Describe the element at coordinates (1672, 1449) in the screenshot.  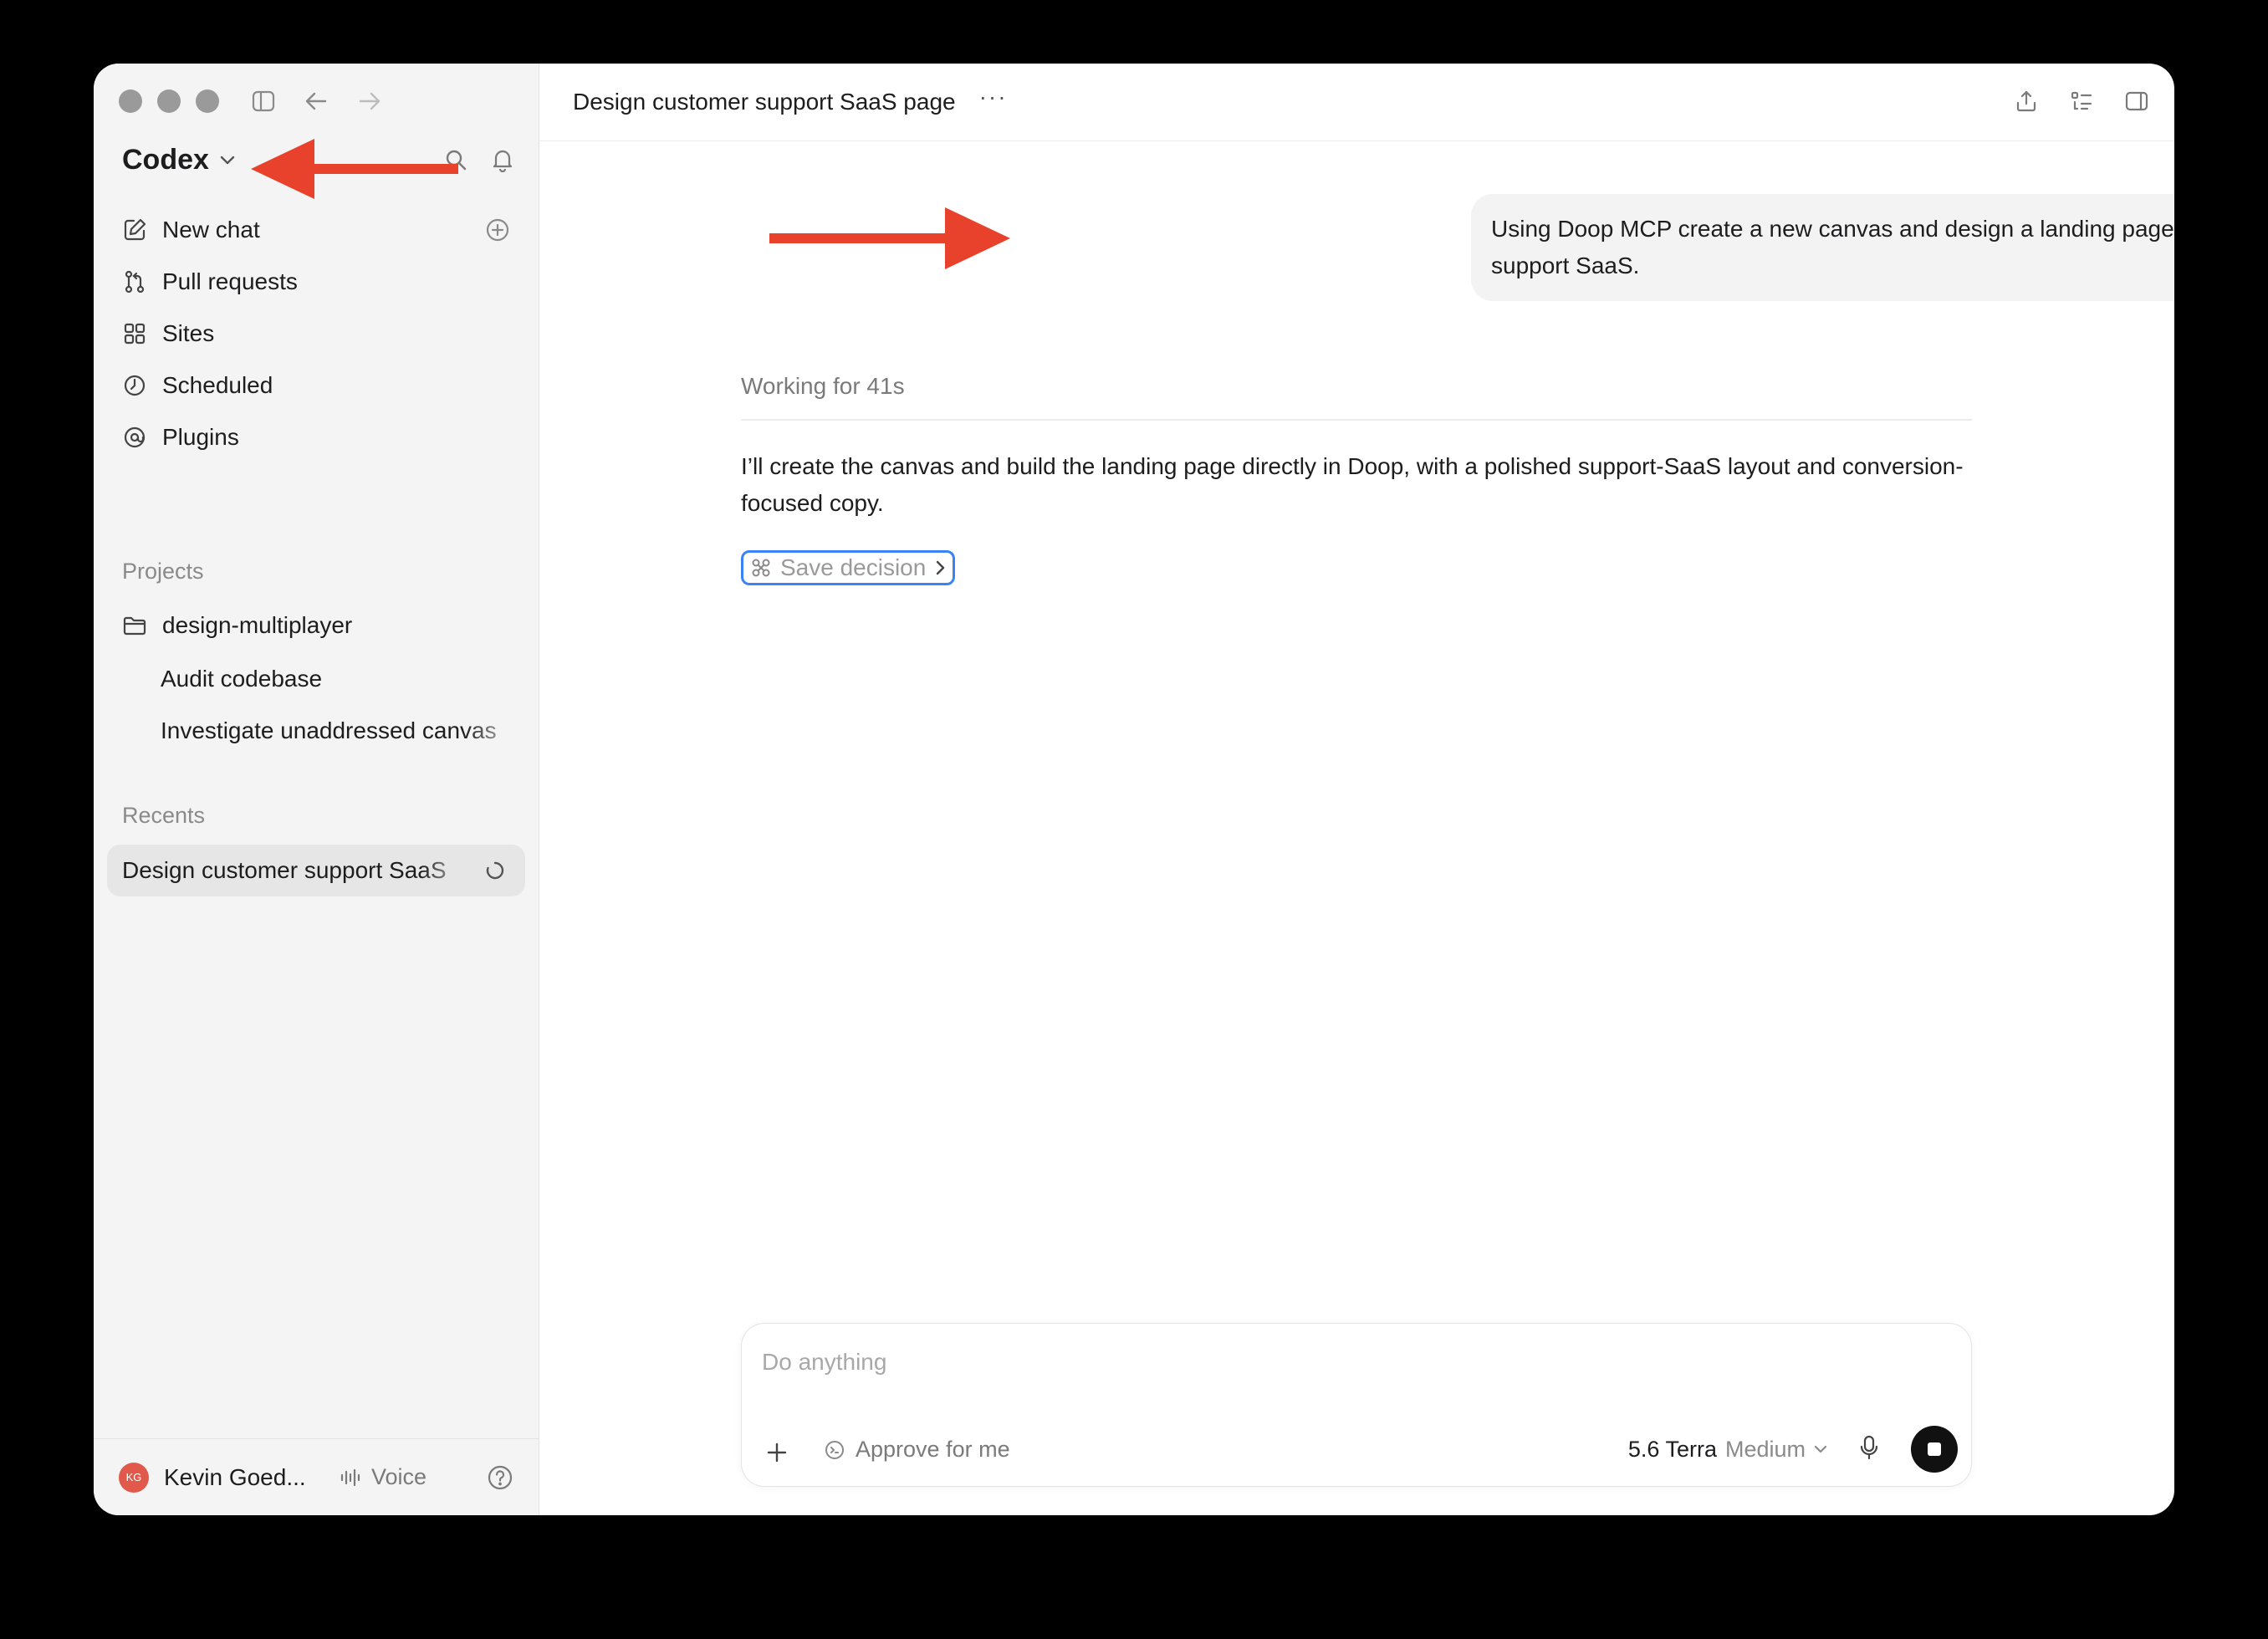
I see `model-name: 5.6 Terra` at that location.